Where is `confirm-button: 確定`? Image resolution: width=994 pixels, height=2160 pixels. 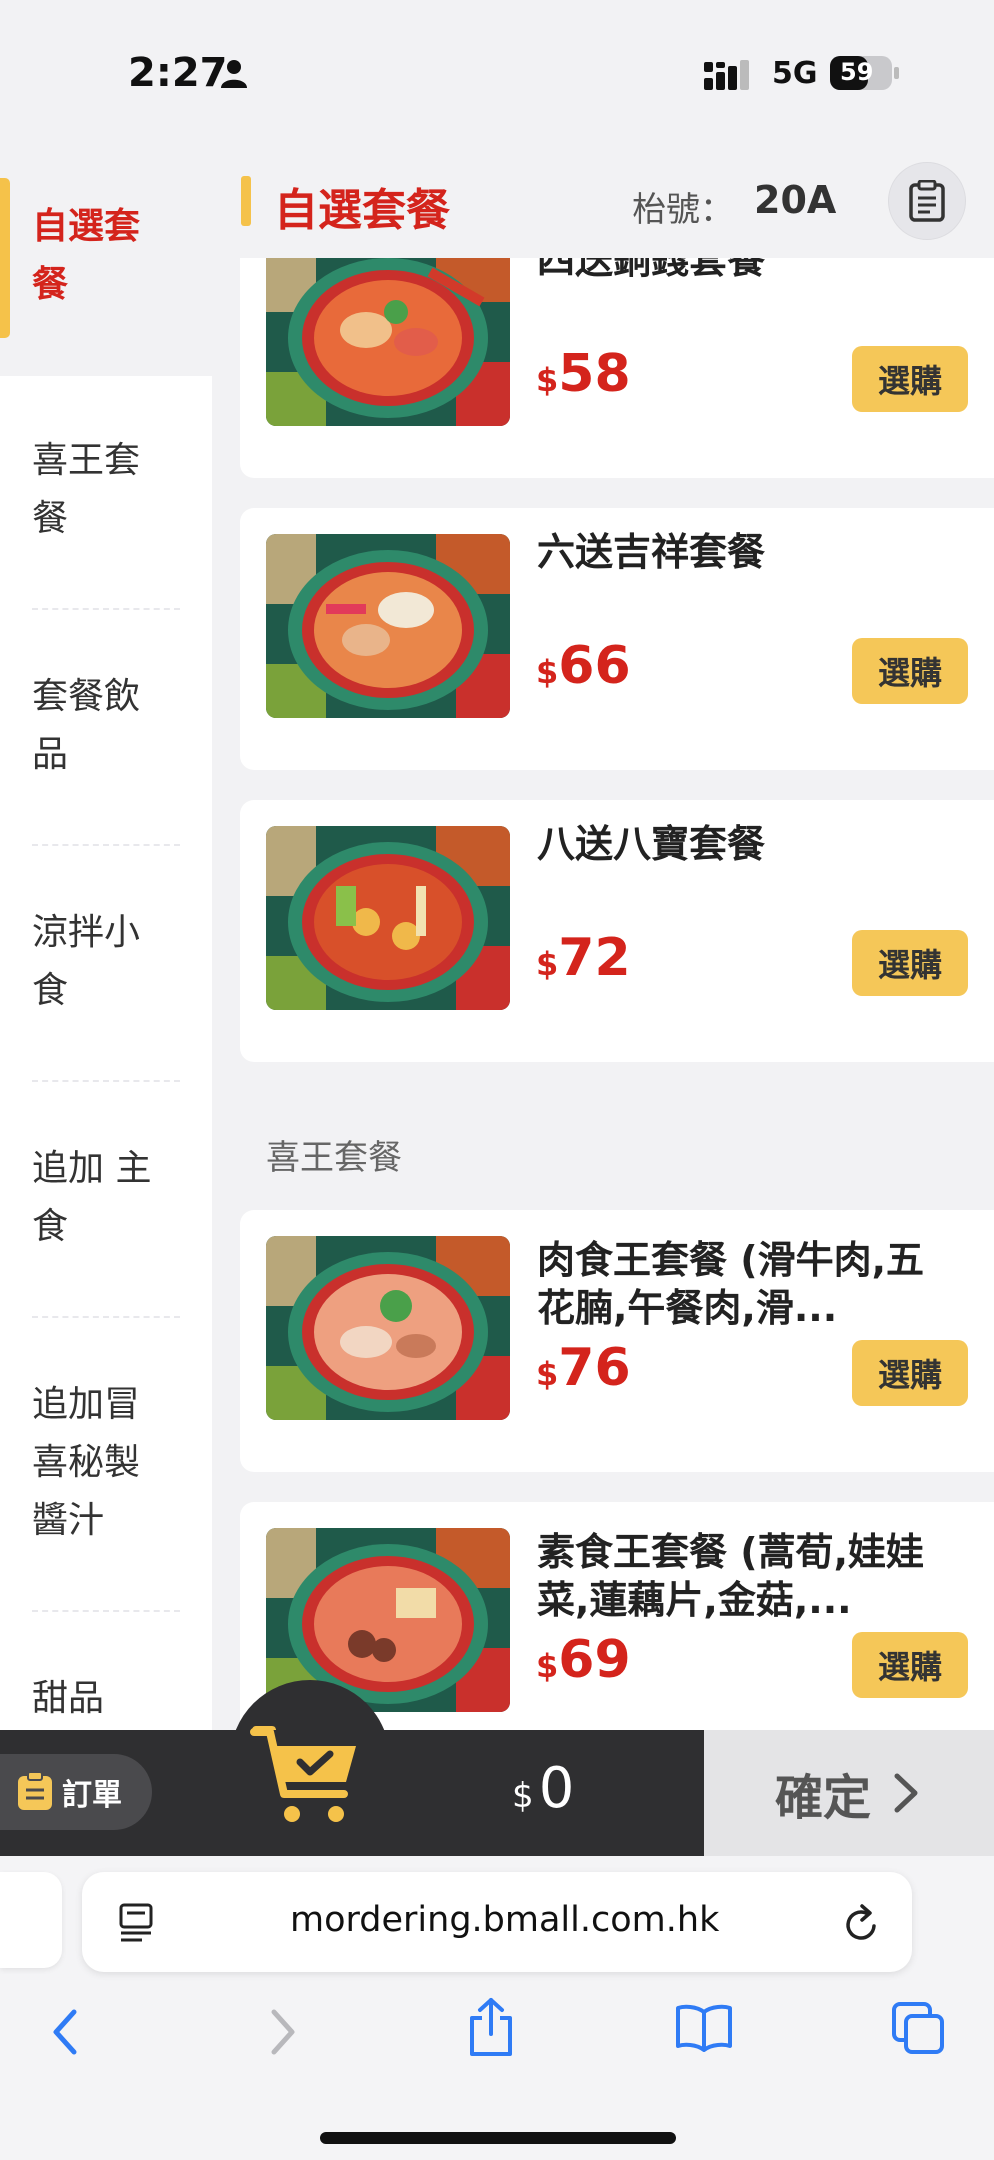
confirm-button: 確定 is located at coordinates (849, 1793).